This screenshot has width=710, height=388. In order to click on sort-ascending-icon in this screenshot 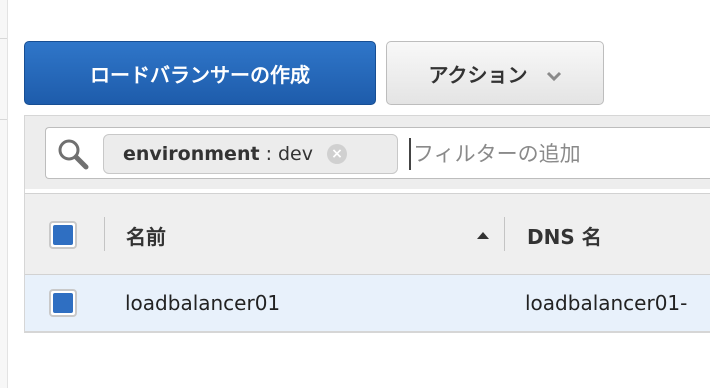, I will do `click(483, 235)`.